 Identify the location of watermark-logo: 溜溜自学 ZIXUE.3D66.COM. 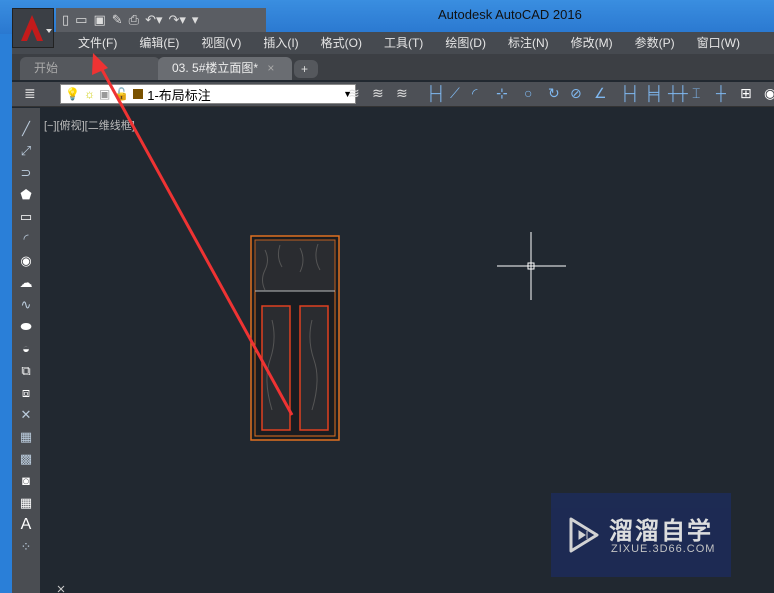
(641, 535).